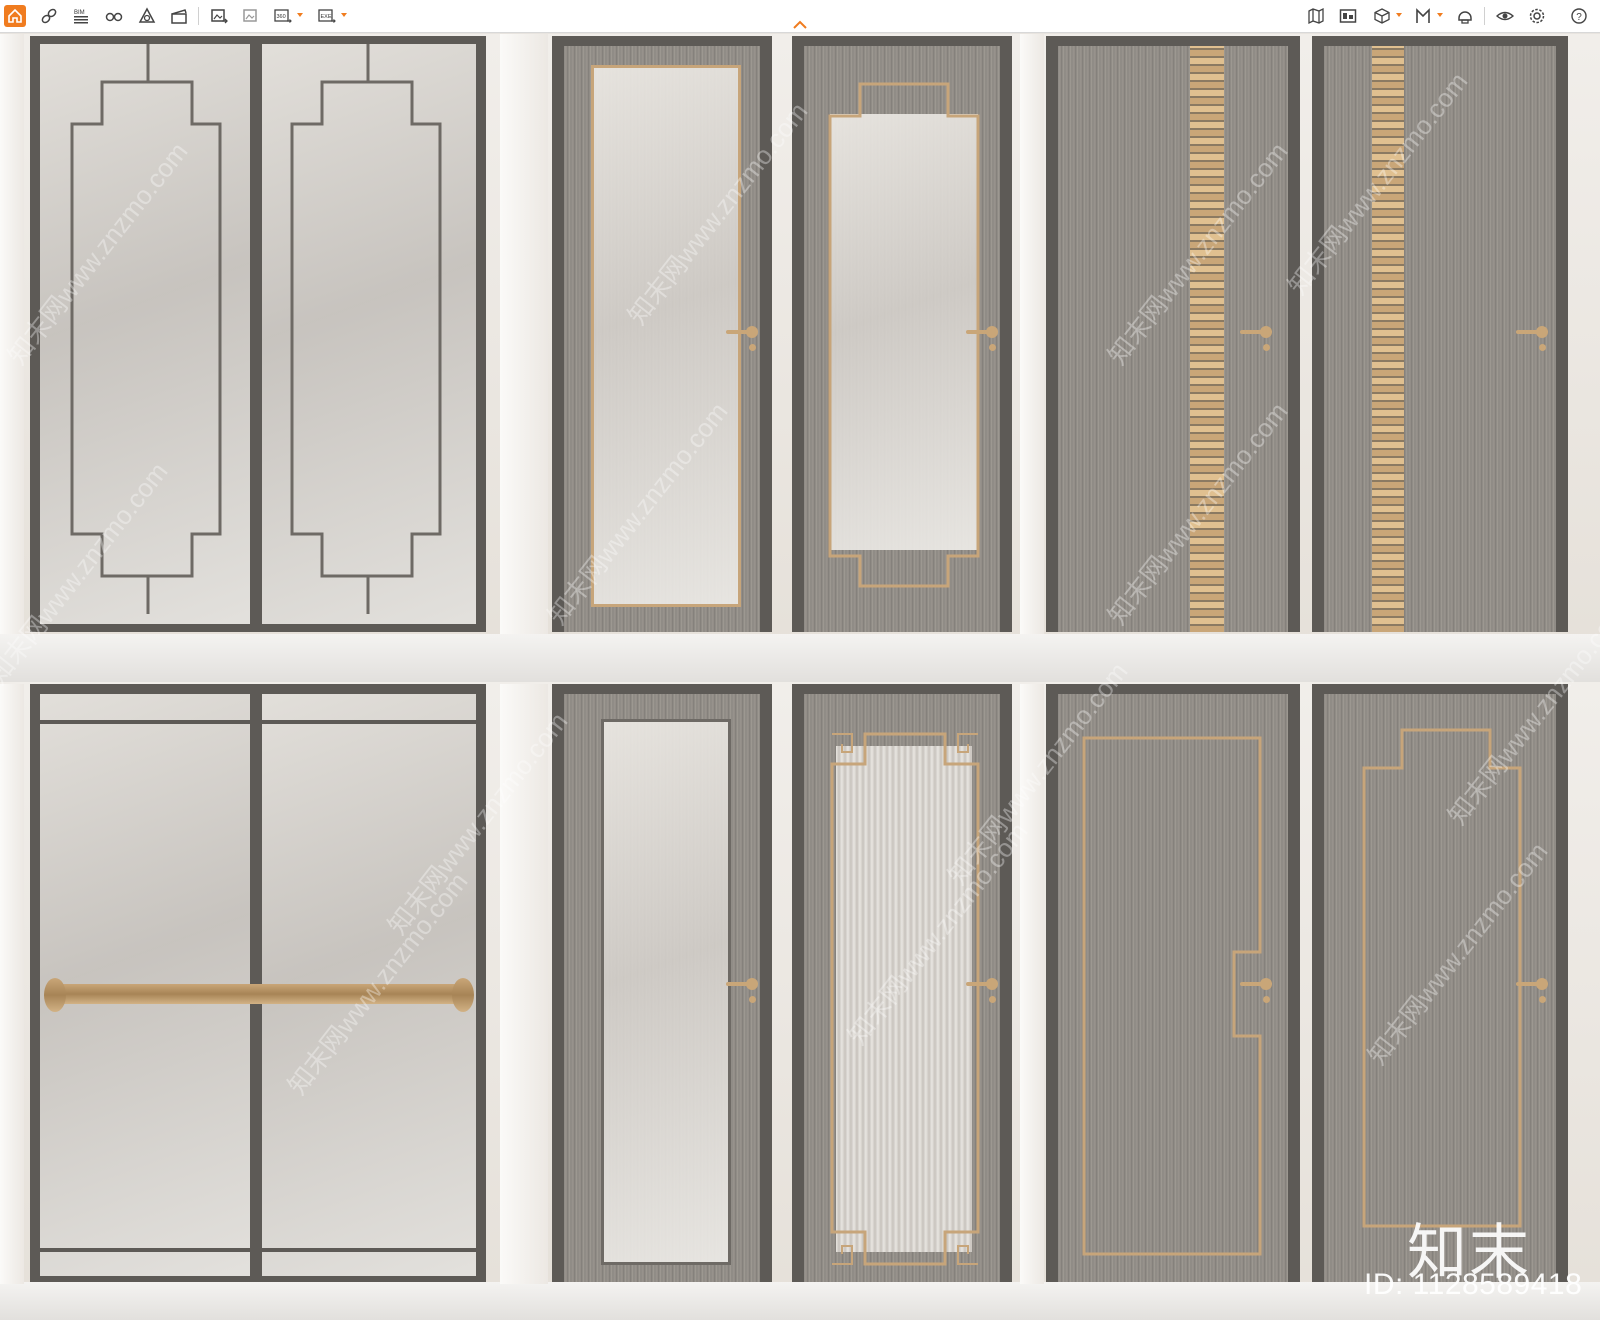  Describe the element at coordinates (666, 992) in the screenshot. I see `glass-bead` at that location.